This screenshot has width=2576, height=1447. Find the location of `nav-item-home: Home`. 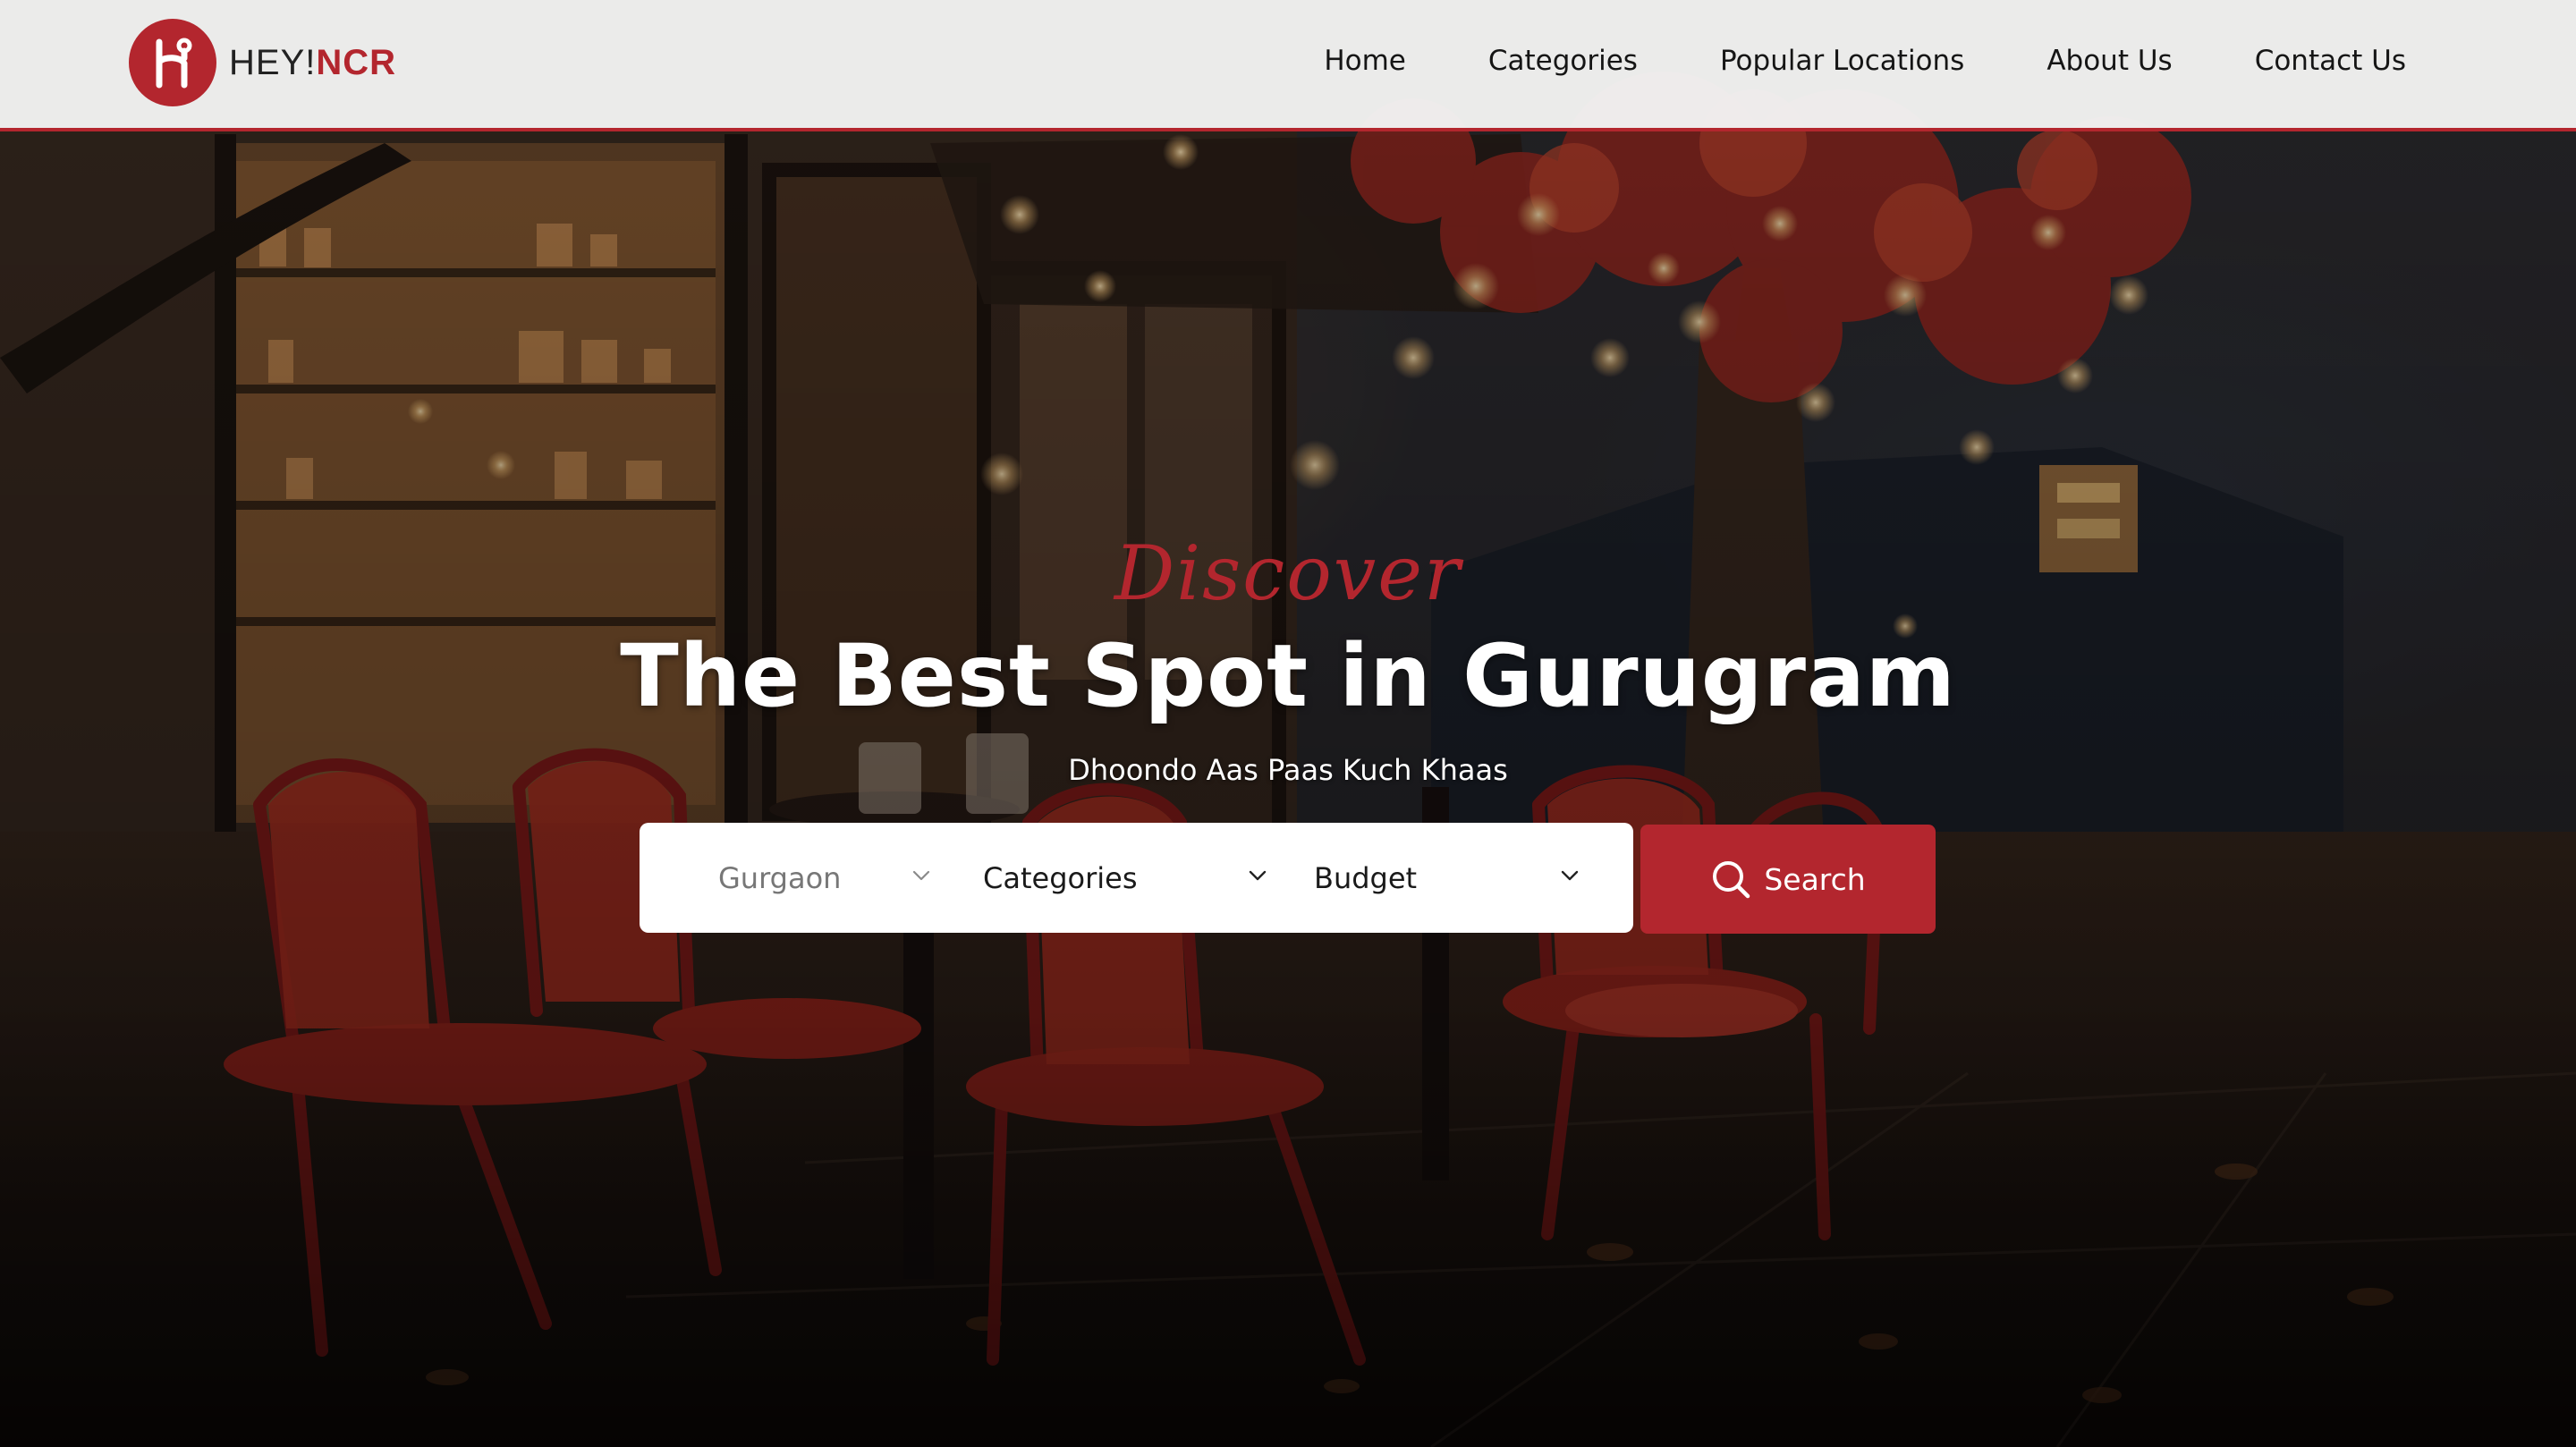

nav-item-home: Home is located at coordinates (1365, 61).